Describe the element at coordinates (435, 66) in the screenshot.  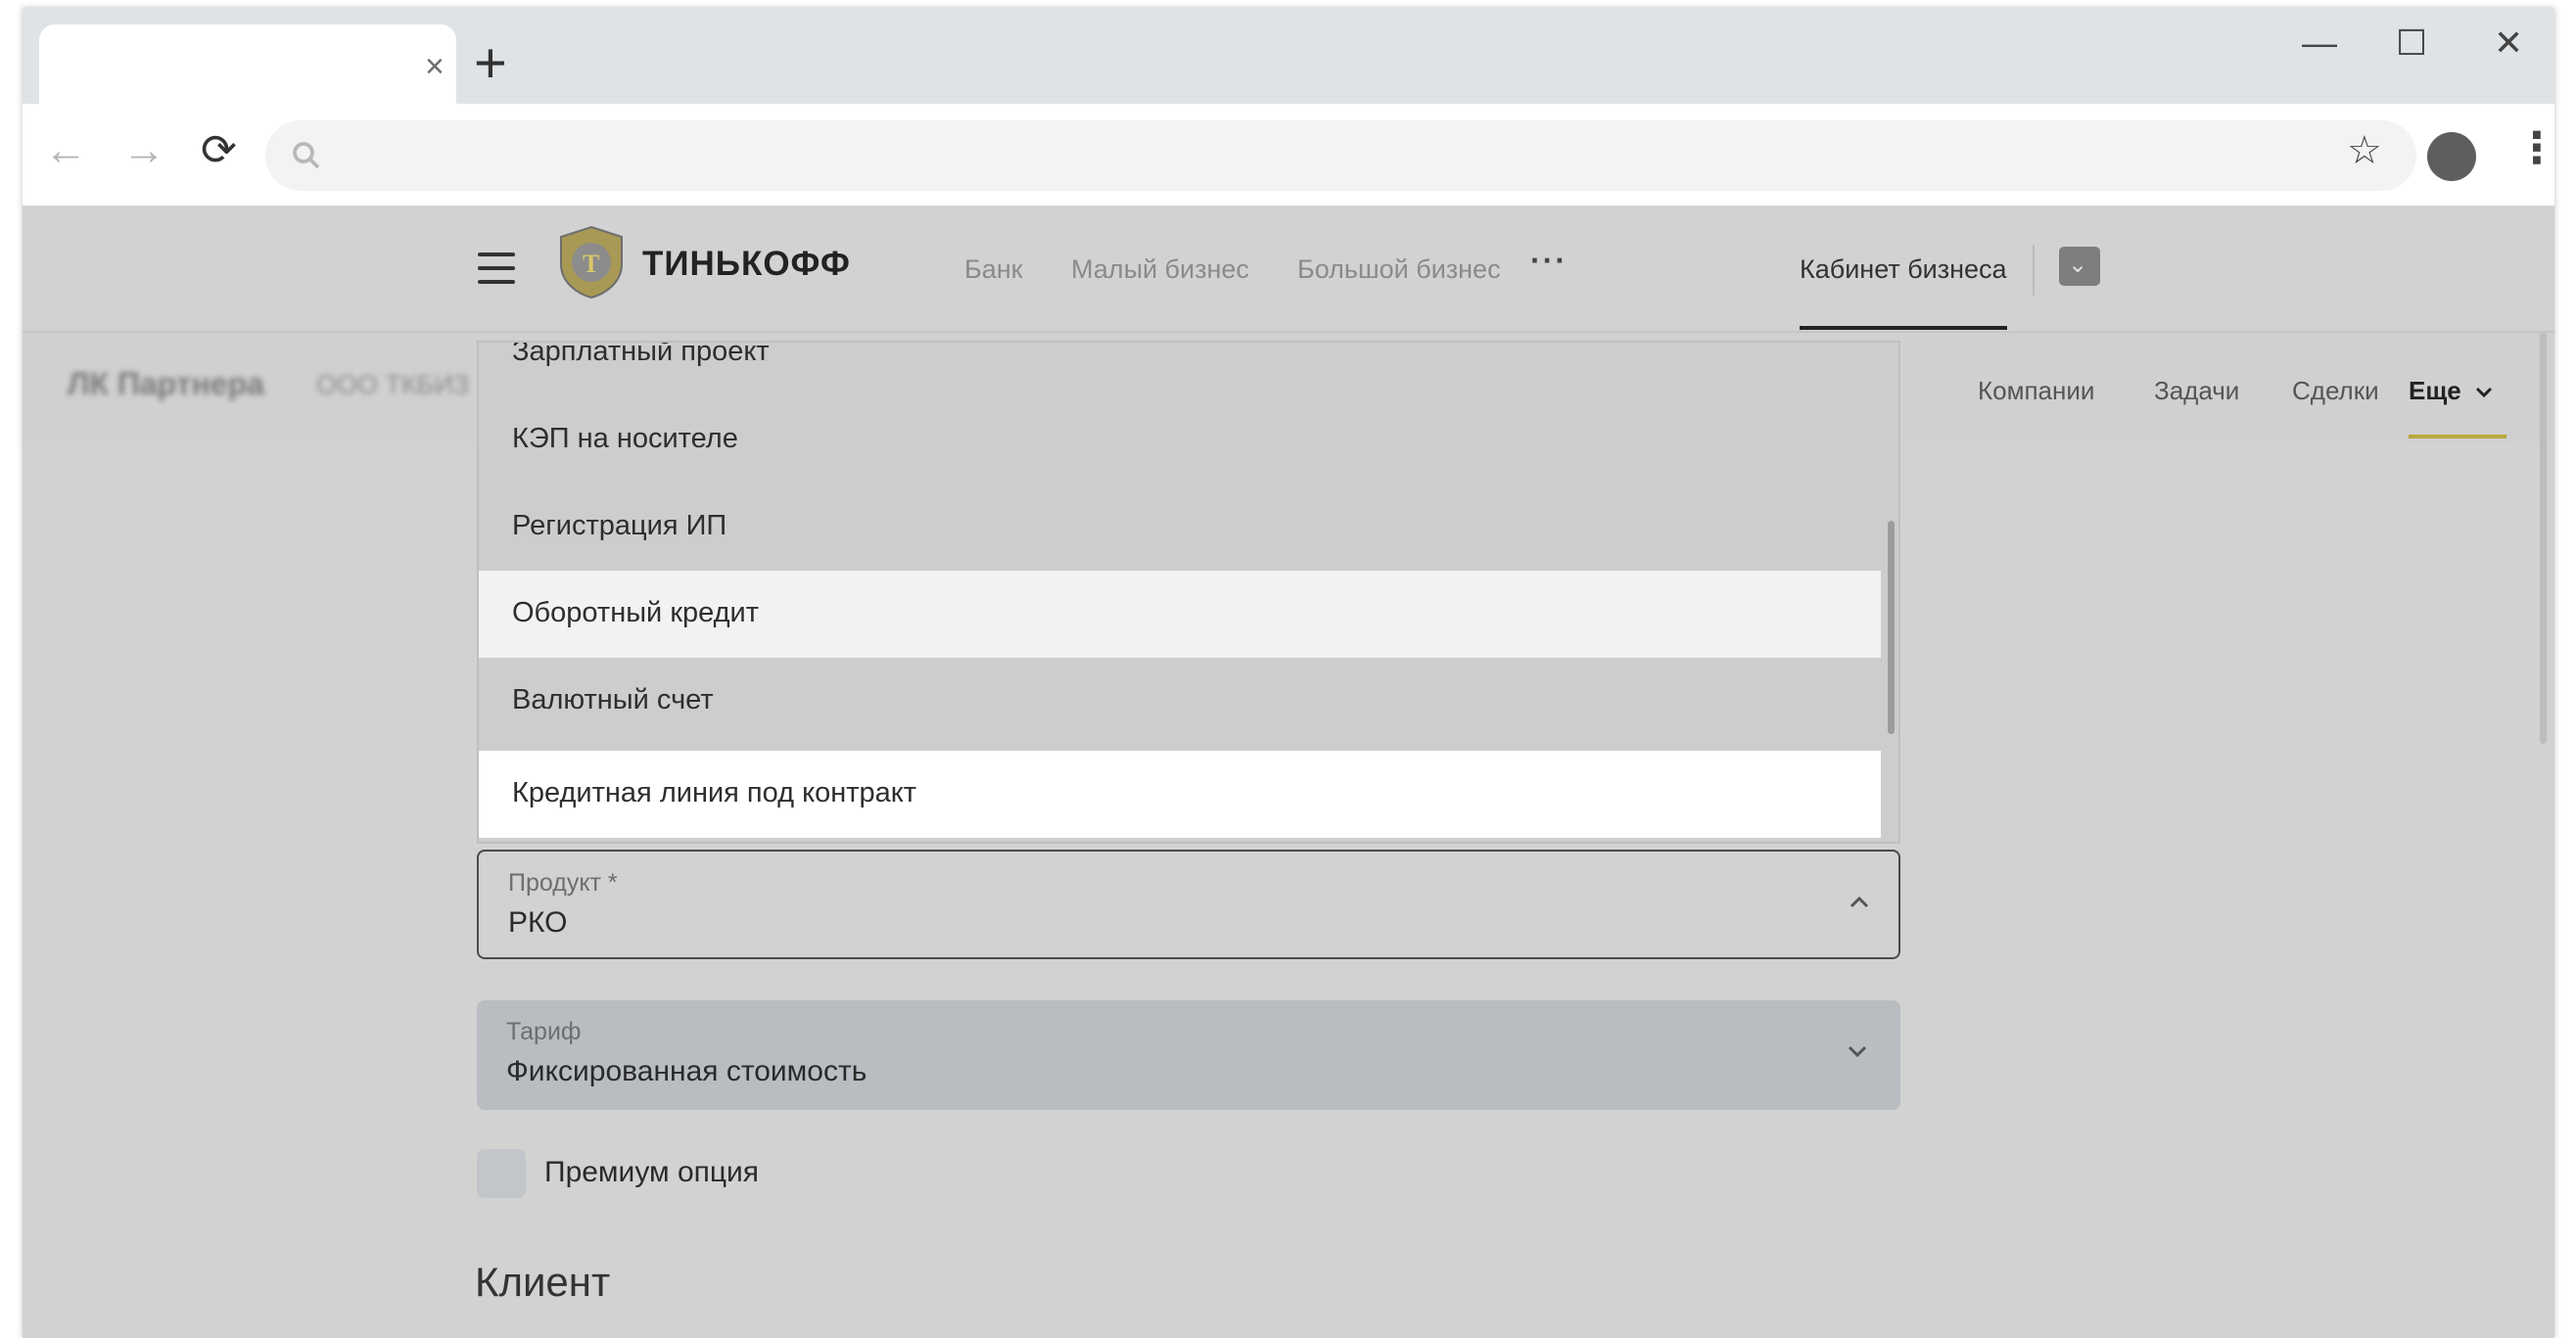
I see `tab-close-icon: ×` at that location.